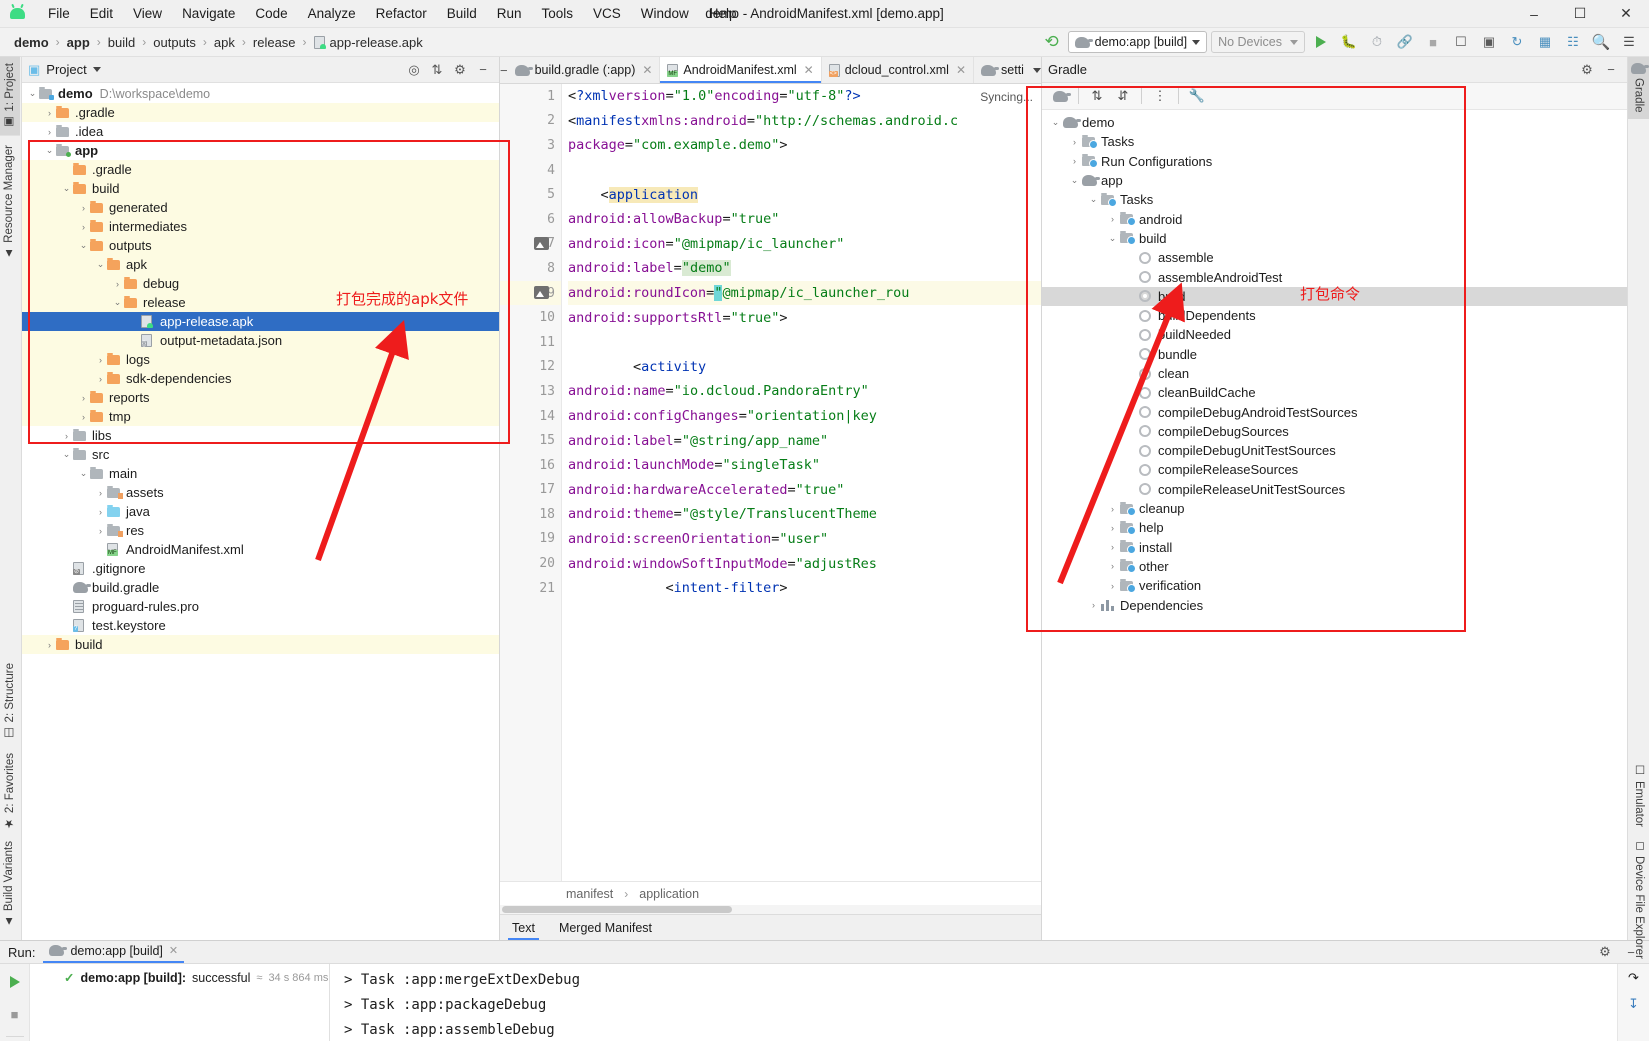 This screenshot has height=1041, width=1649. What do you see at coordinates (1123, 96) in the screenshot?
I see `collapse-all-icon: ⇵` at bounding box center [1123, 96].